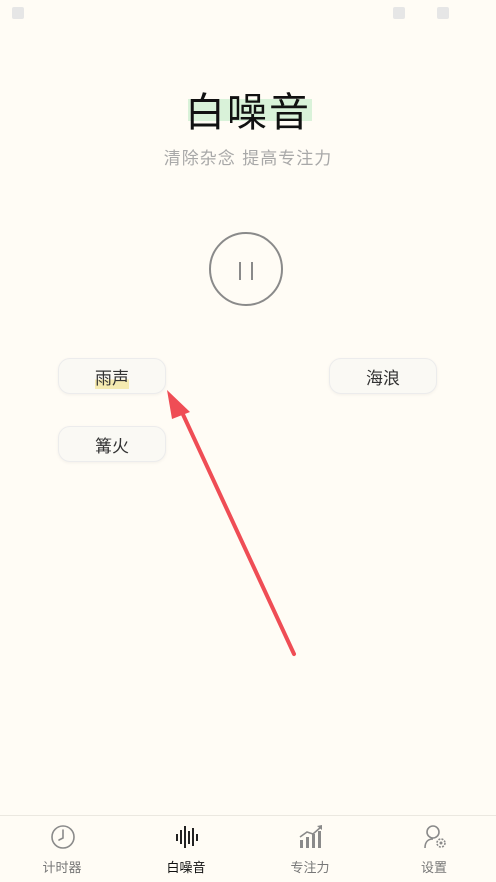 This screenshot has width=496, height=882. Describe the element at coordinates (18, 13) in the screenshot. I see `status-app-icon` at that location.